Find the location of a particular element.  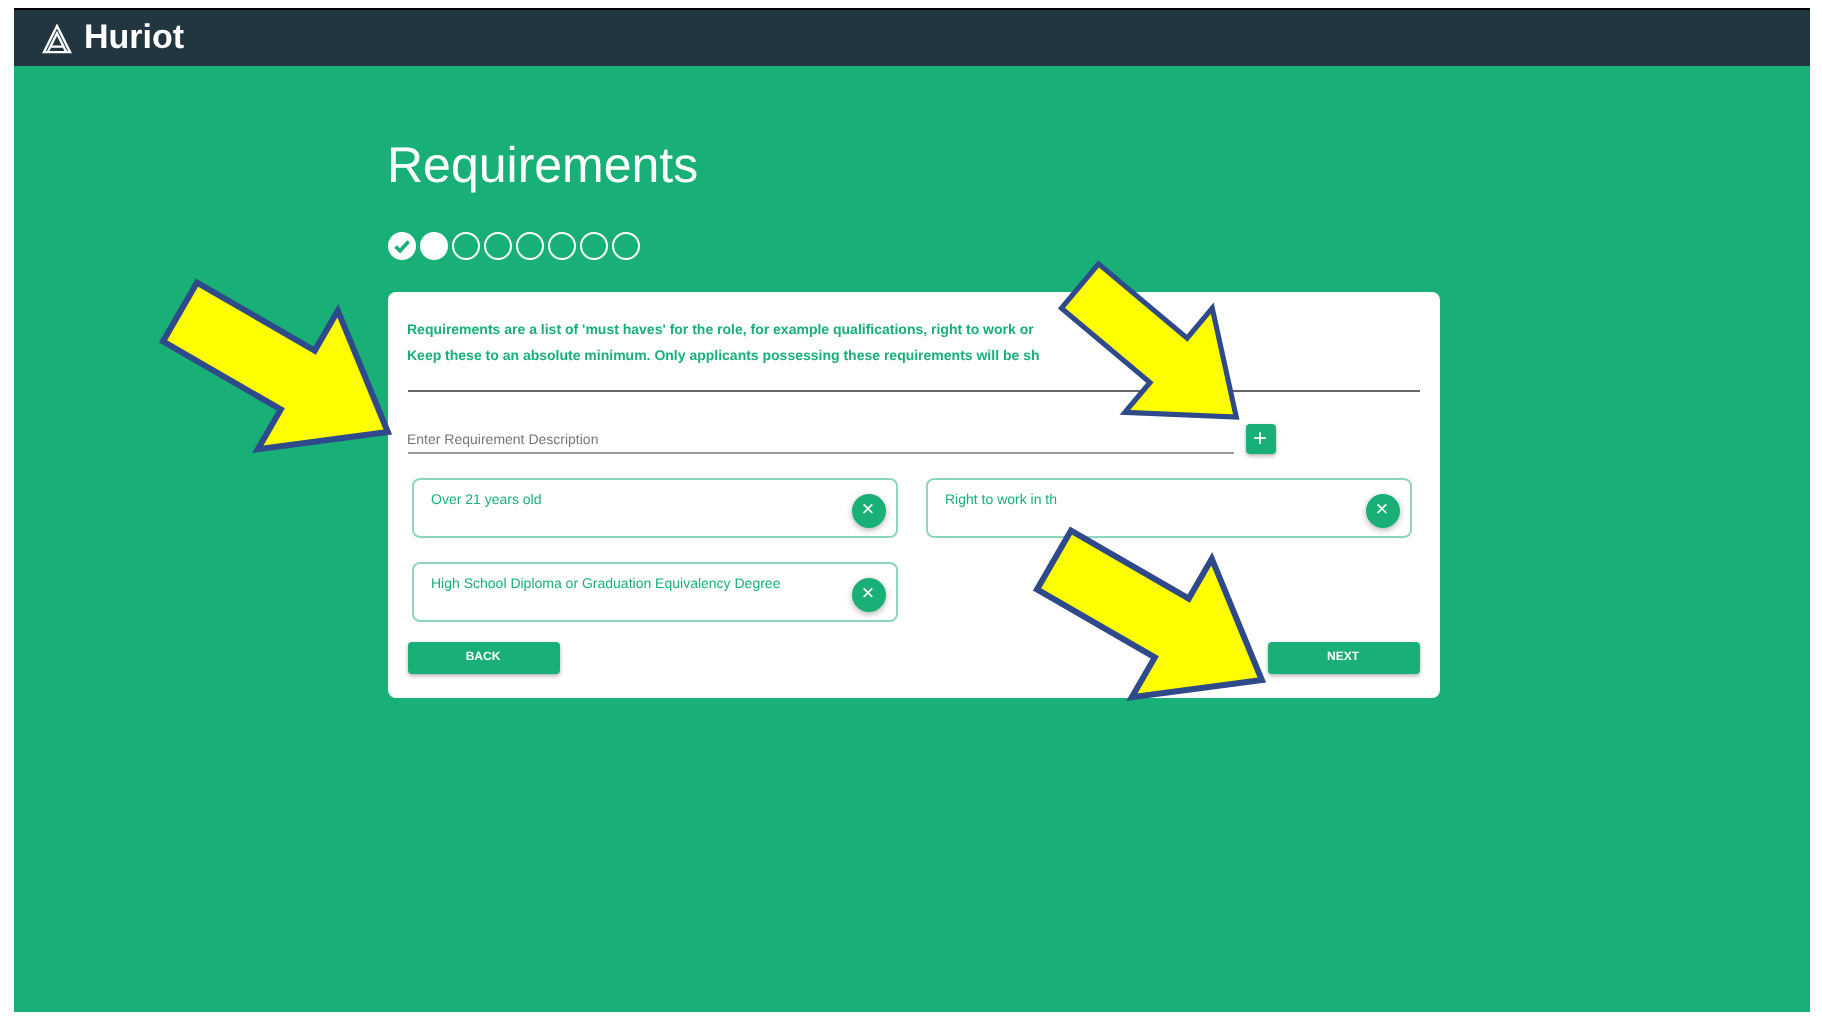

page-title: Requirements is located at coordinates (544, 167).